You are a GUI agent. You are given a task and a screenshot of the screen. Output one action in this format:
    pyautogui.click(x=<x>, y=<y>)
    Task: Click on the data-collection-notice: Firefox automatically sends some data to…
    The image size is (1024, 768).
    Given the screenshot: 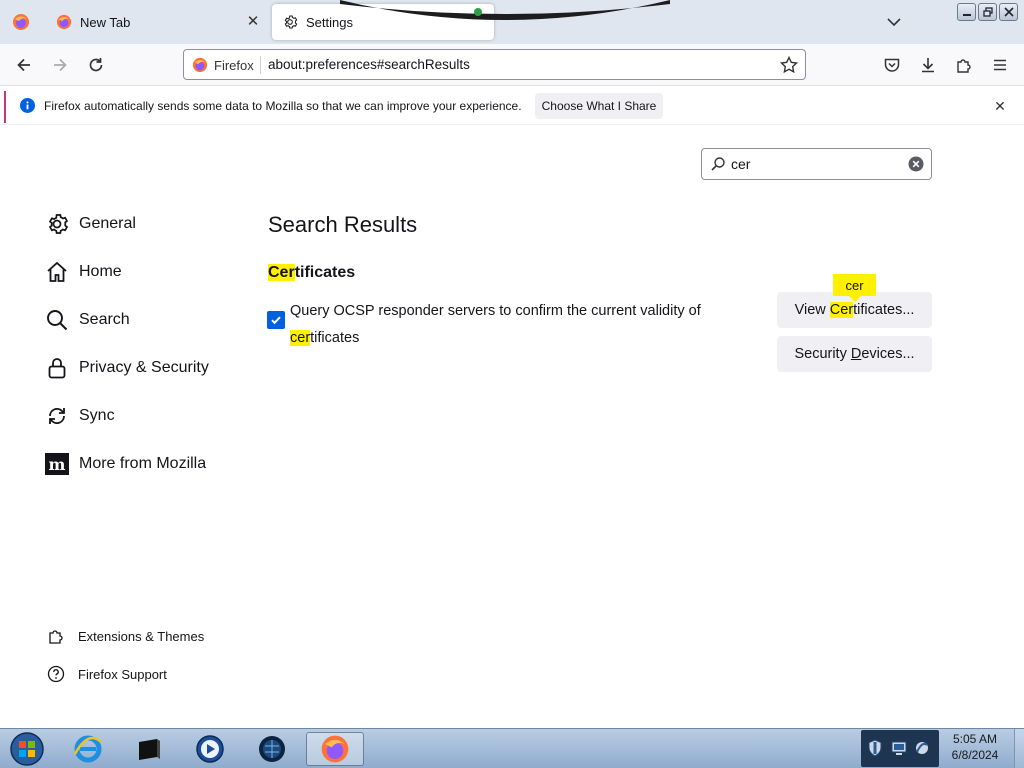 What is the action you would take?
    pyautogui.click(x=512, y=106)
    